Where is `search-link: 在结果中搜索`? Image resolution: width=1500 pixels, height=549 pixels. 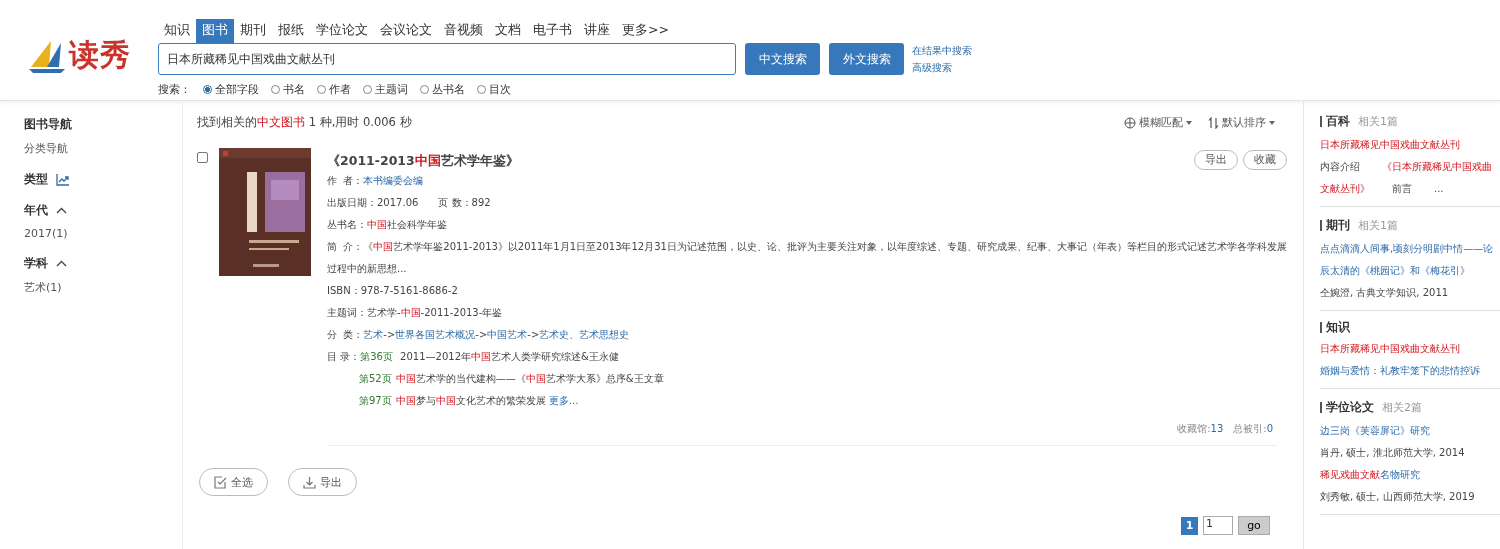
search-link: 在结果中搜索 is located at coordinates (942, 50).